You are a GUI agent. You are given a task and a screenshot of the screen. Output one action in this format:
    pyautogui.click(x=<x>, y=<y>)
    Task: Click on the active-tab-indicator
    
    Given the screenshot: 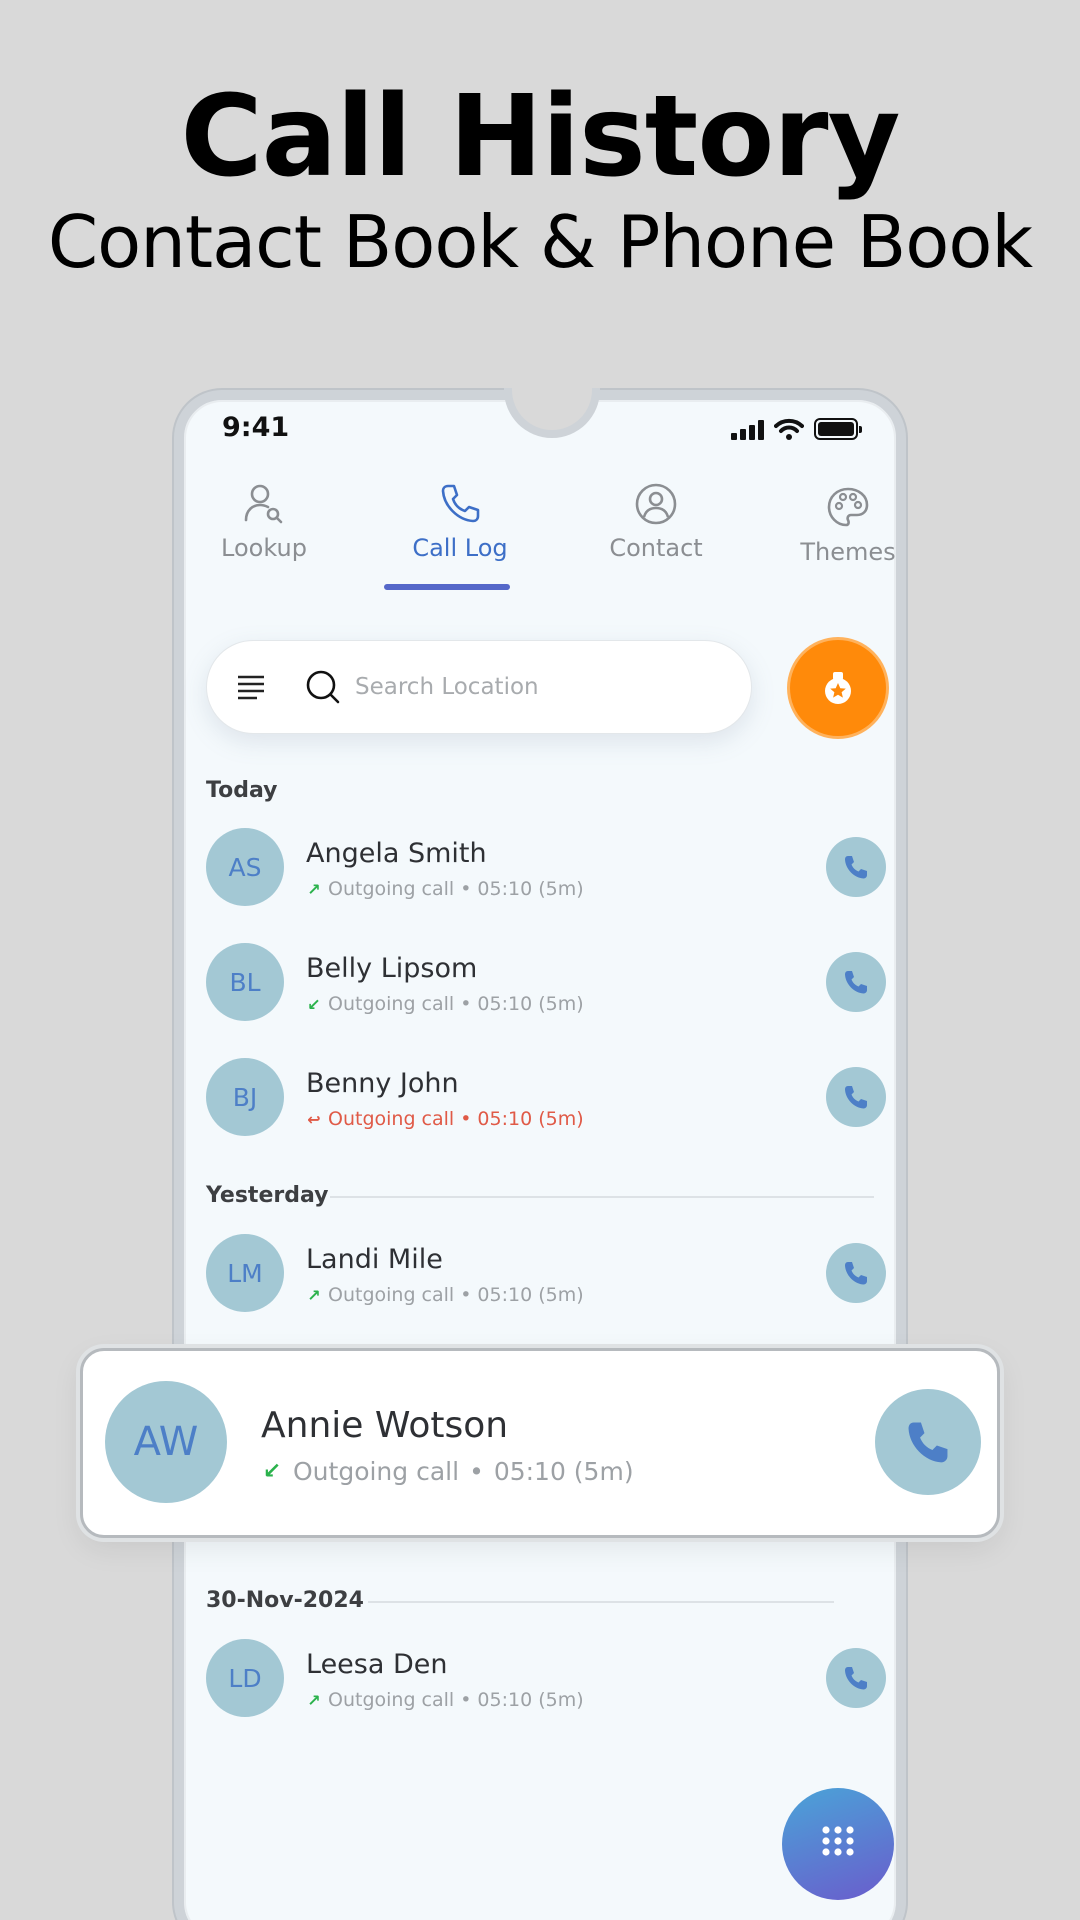 What is the action you would take?
    pyautogui.click(x=447, y=587)
    